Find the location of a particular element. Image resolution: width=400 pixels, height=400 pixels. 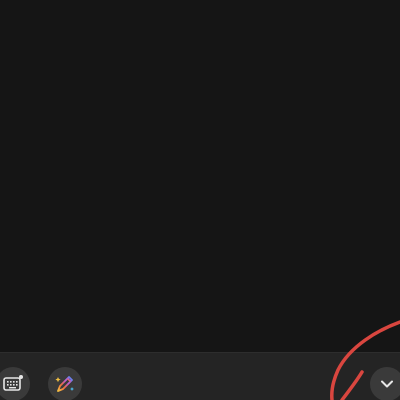

chevron-down-icon is located at coordinates (387, 384).